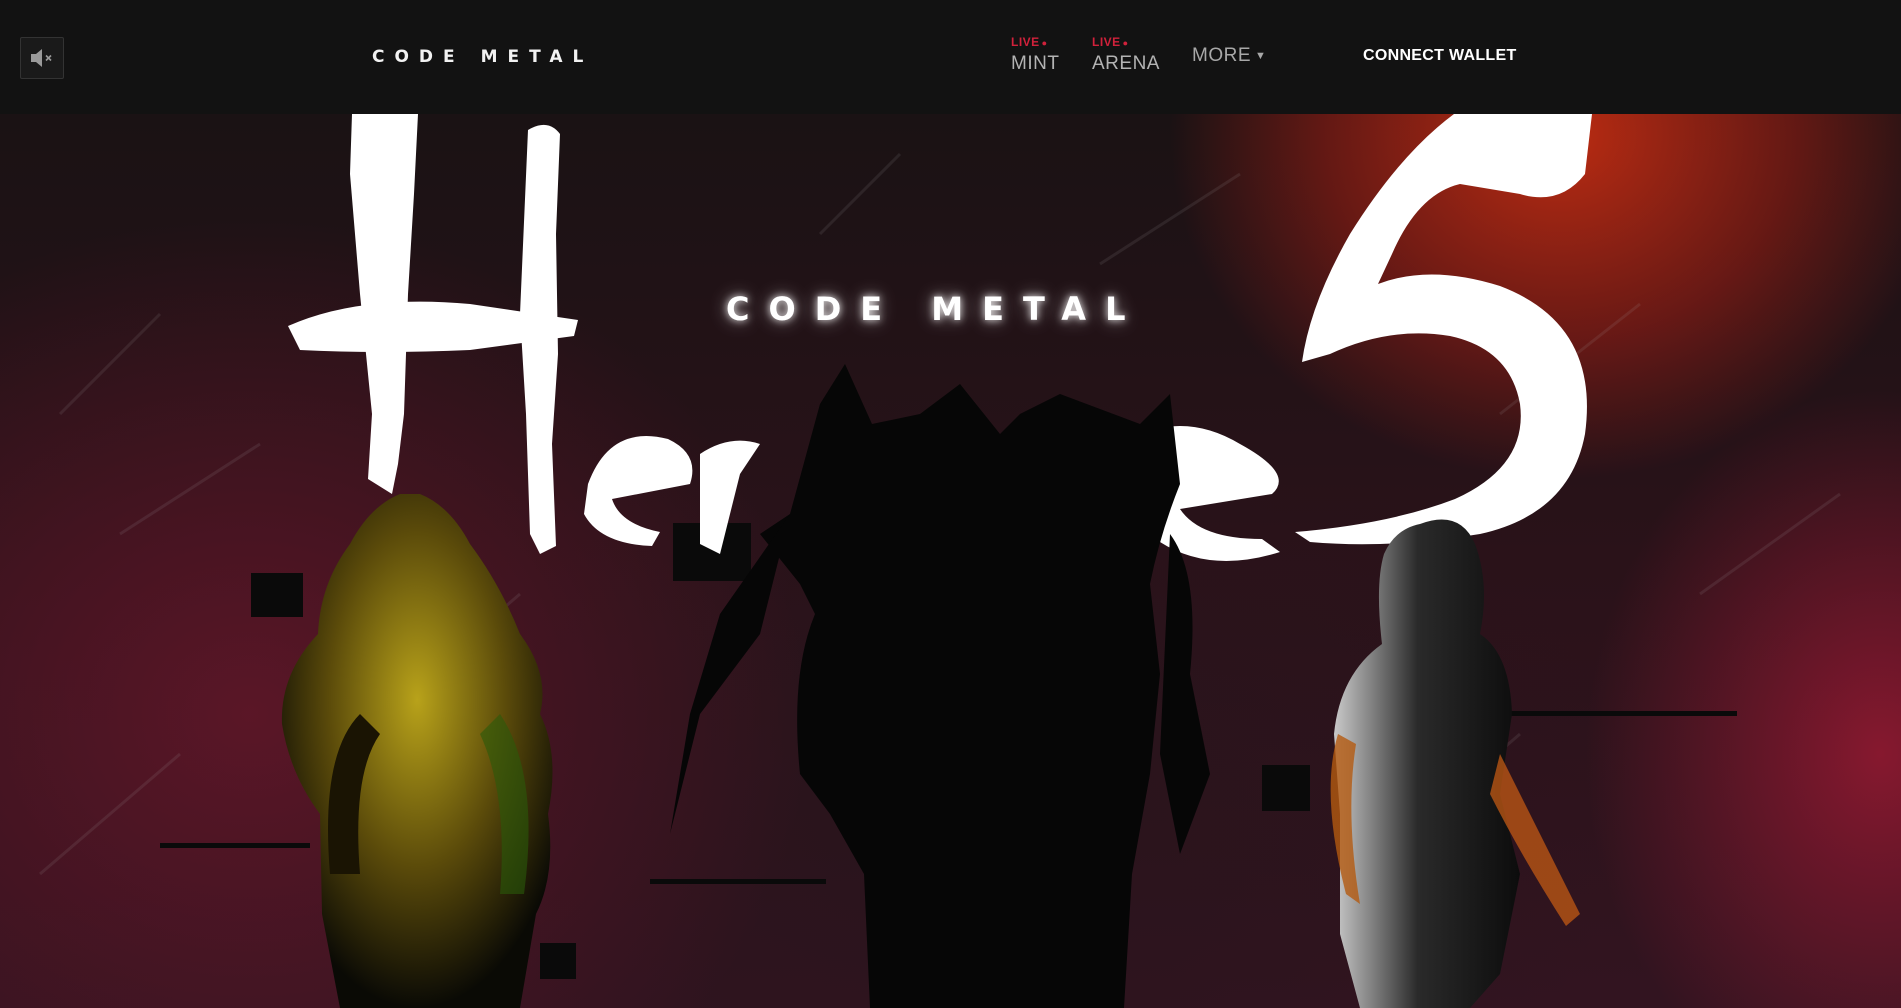 This screenshot has width=1901, height=1008. I want to click on speaker-muted-icon, so click(41, 58).